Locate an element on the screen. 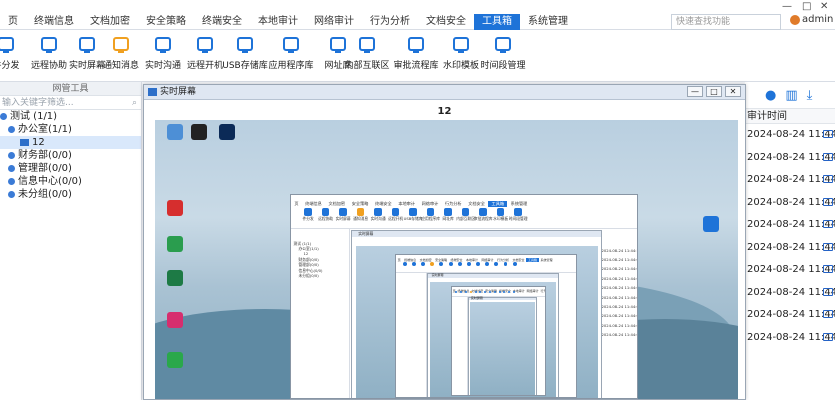  search-input: 快速查找功能 is located at coordinates (726, 22).